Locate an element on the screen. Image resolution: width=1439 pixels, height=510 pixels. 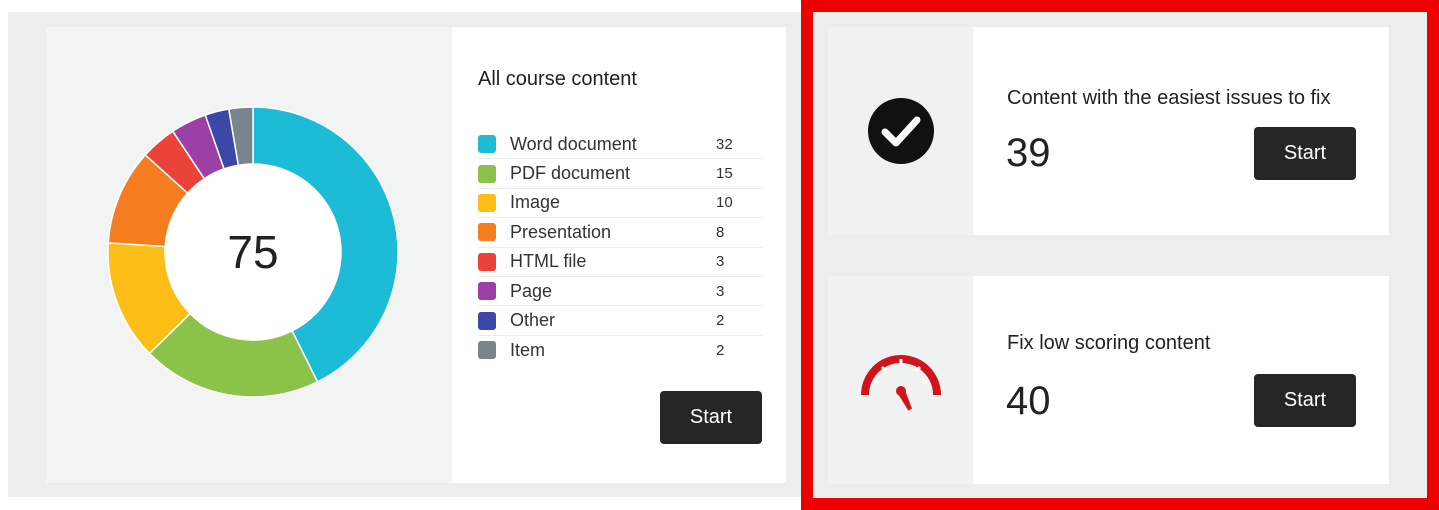
legend-count: 8 is located at coordinates (720, 232).